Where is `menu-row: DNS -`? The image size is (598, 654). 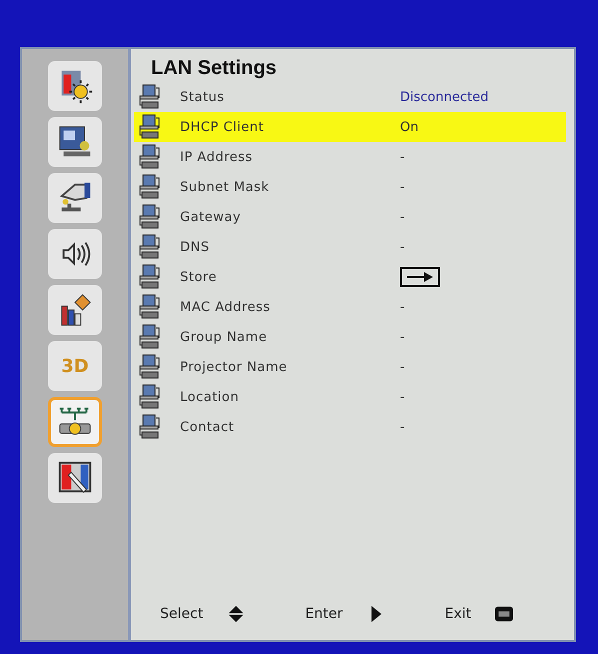
menu-row: DNS - is located at coordinates (350, 247).